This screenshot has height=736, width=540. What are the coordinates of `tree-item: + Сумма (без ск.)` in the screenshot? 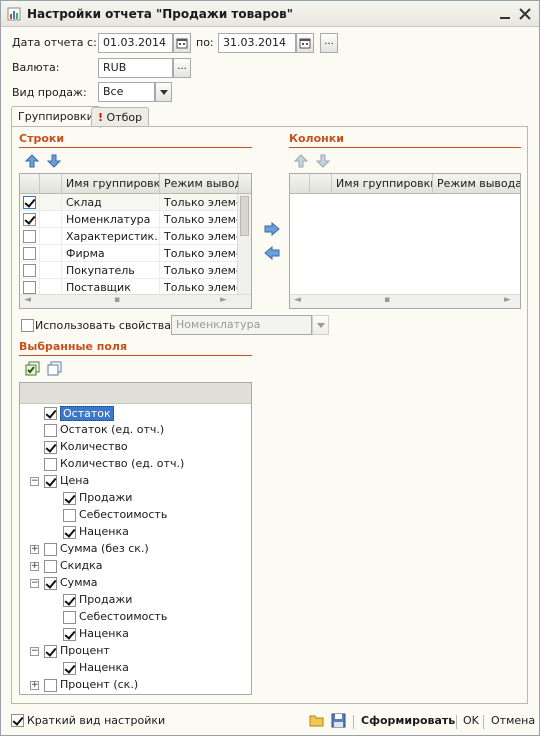 It's located at (135, 549).